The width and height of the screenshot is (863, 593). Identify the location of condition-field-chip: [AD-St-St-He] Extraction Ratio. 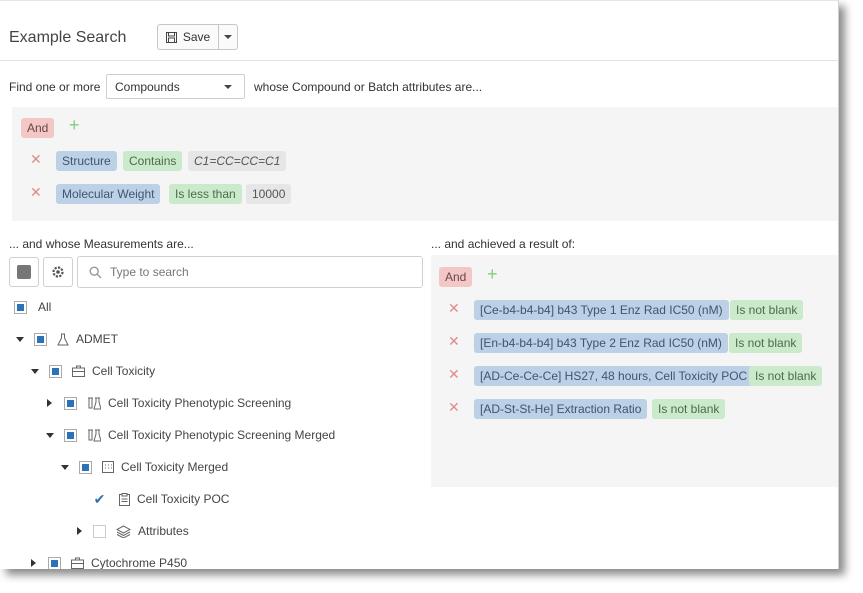
(561, 409).